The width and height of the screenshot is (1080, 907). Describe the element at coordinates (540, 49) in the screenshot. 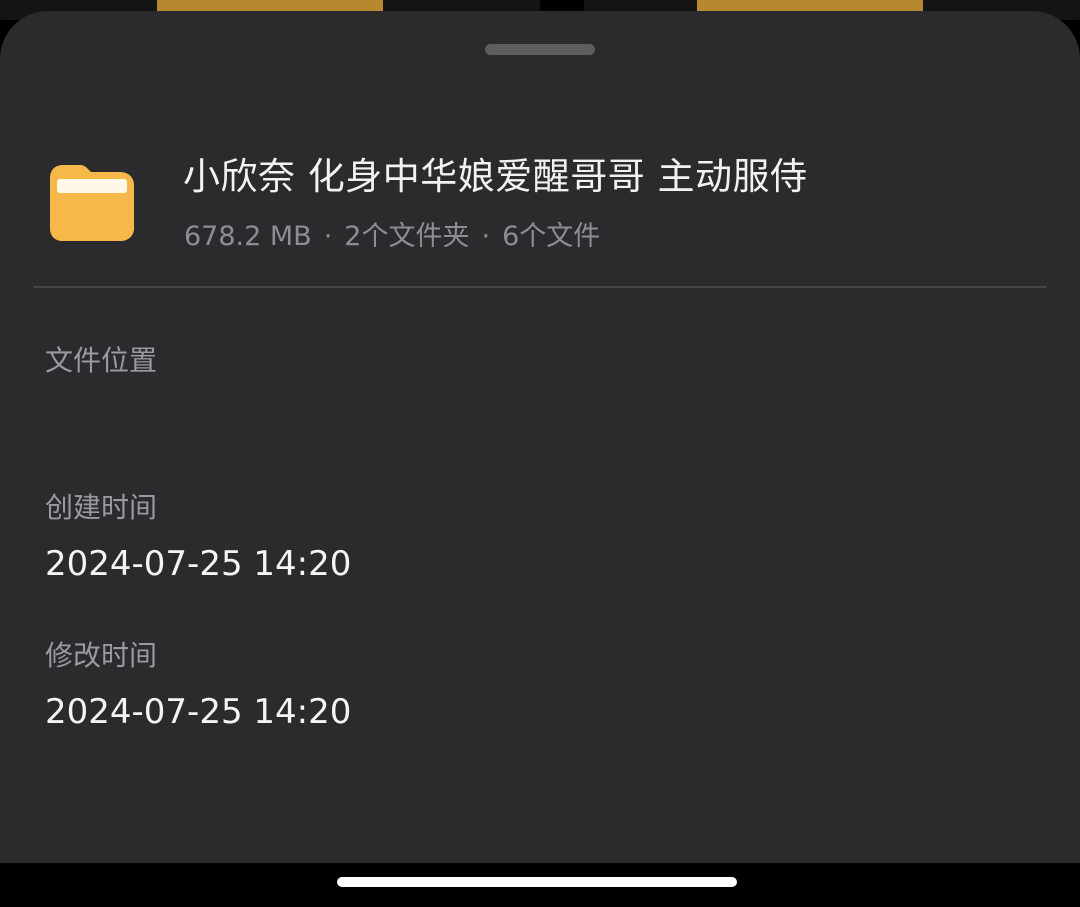

I see `drag-handle` at that location.